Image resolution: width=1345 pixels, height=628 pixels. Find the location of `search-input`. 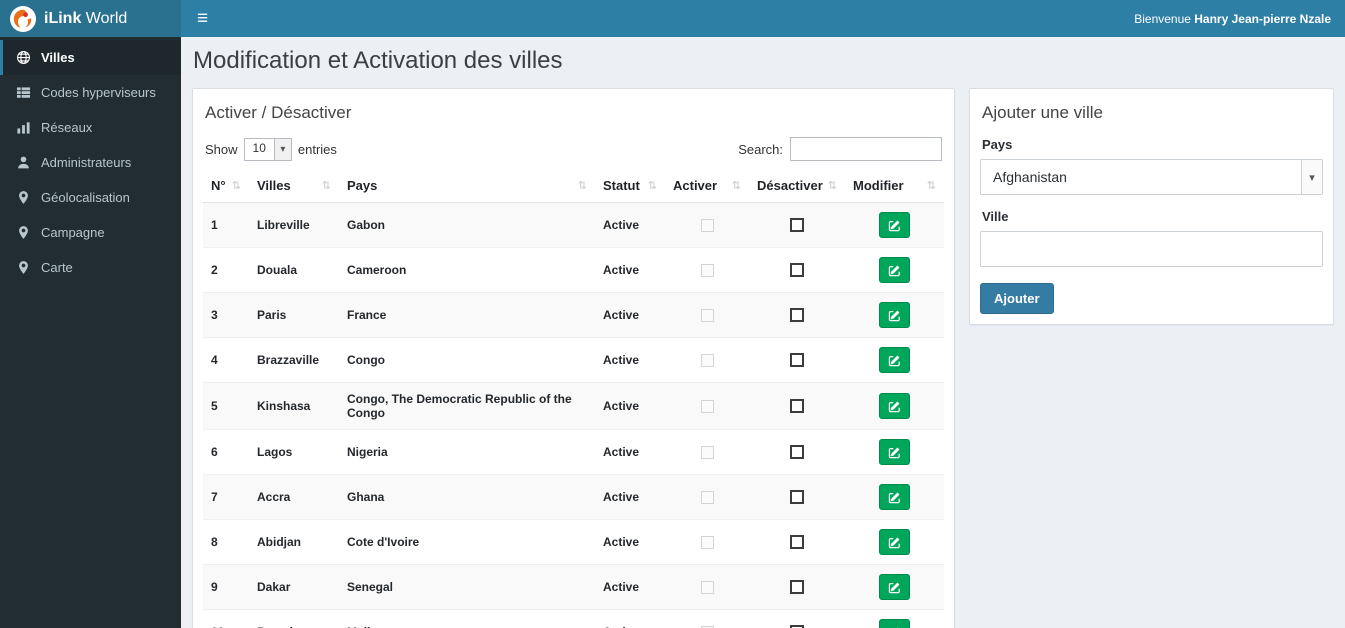

search-input is located at coordinates (866, 149).